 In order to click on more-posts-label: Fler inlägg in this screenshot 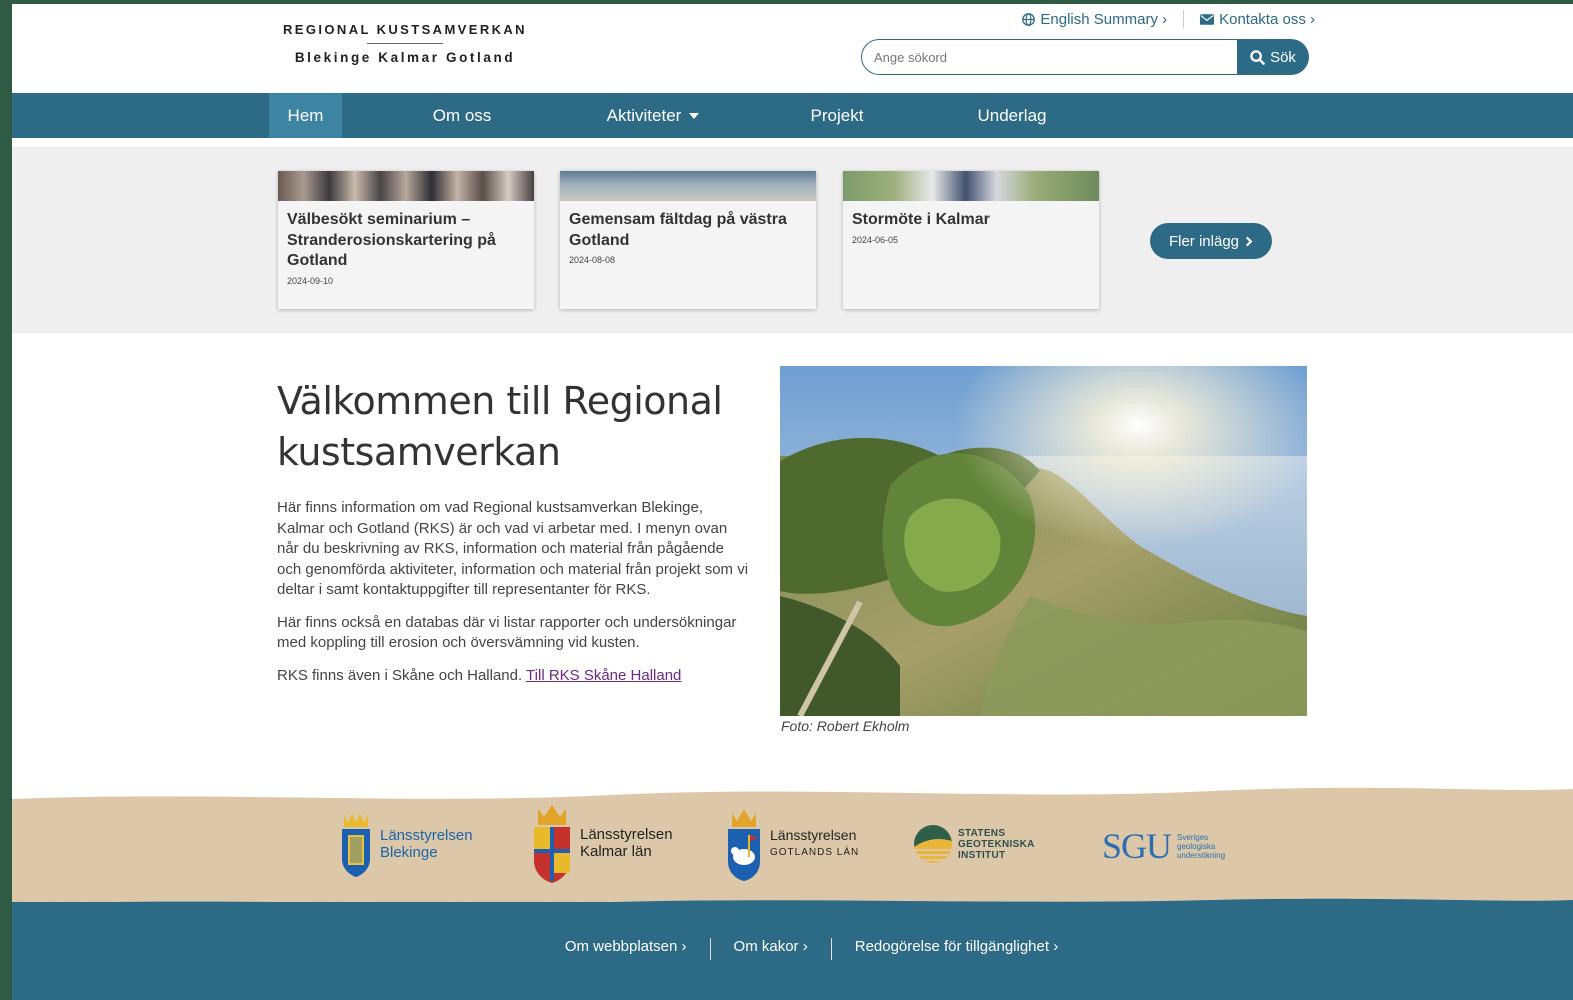, I will do `click(1204, 241)`.